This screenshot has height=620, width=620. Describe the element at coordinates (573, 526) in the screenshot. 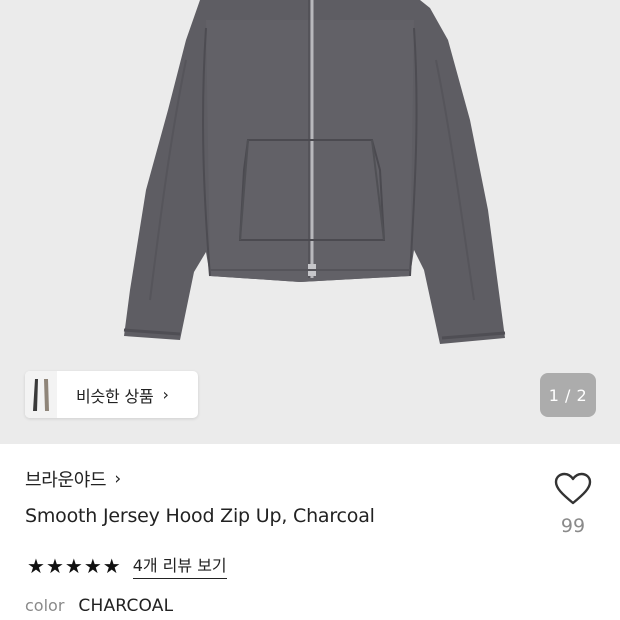

I see `wish-count: 99` at that location.